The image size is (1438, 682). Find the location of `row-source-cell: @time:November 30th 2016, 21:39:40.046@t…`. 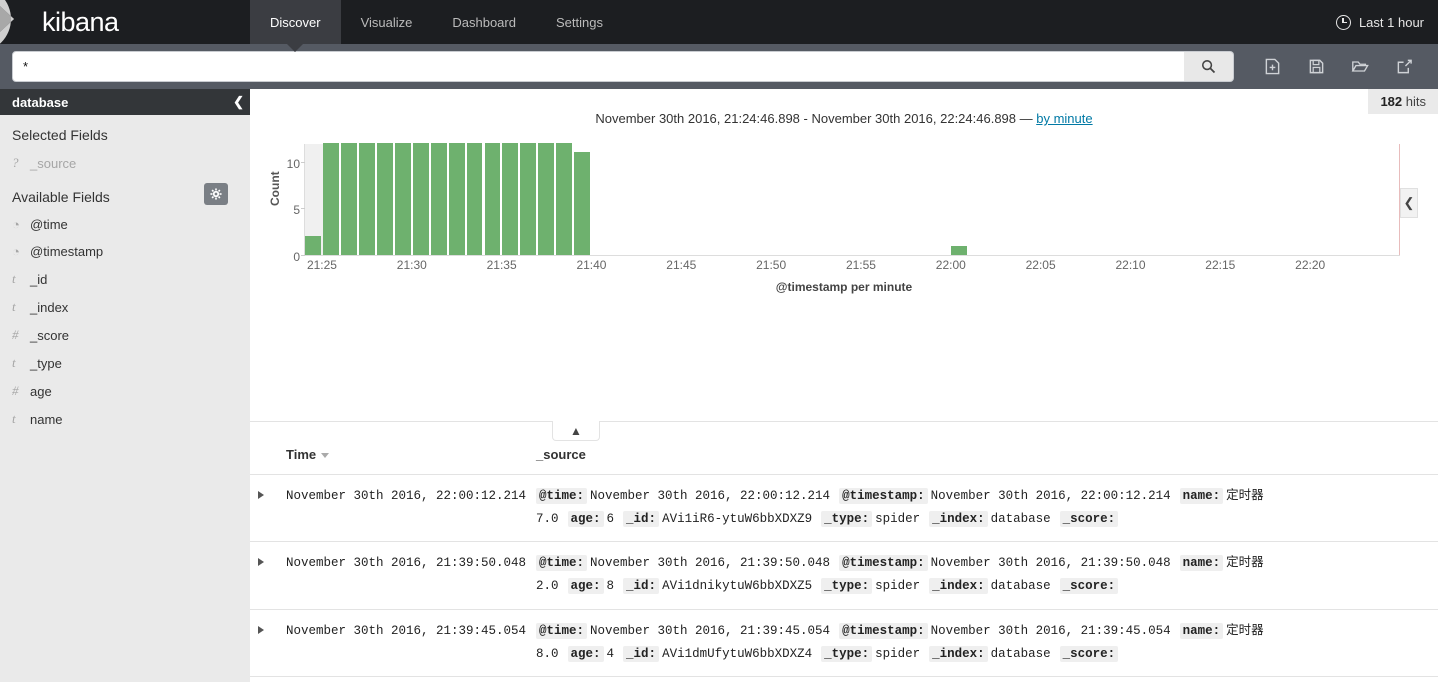

row-source-cell: @time:November 30th 2016, 21:39:40.046@t… is located at coordinates (983, 679).